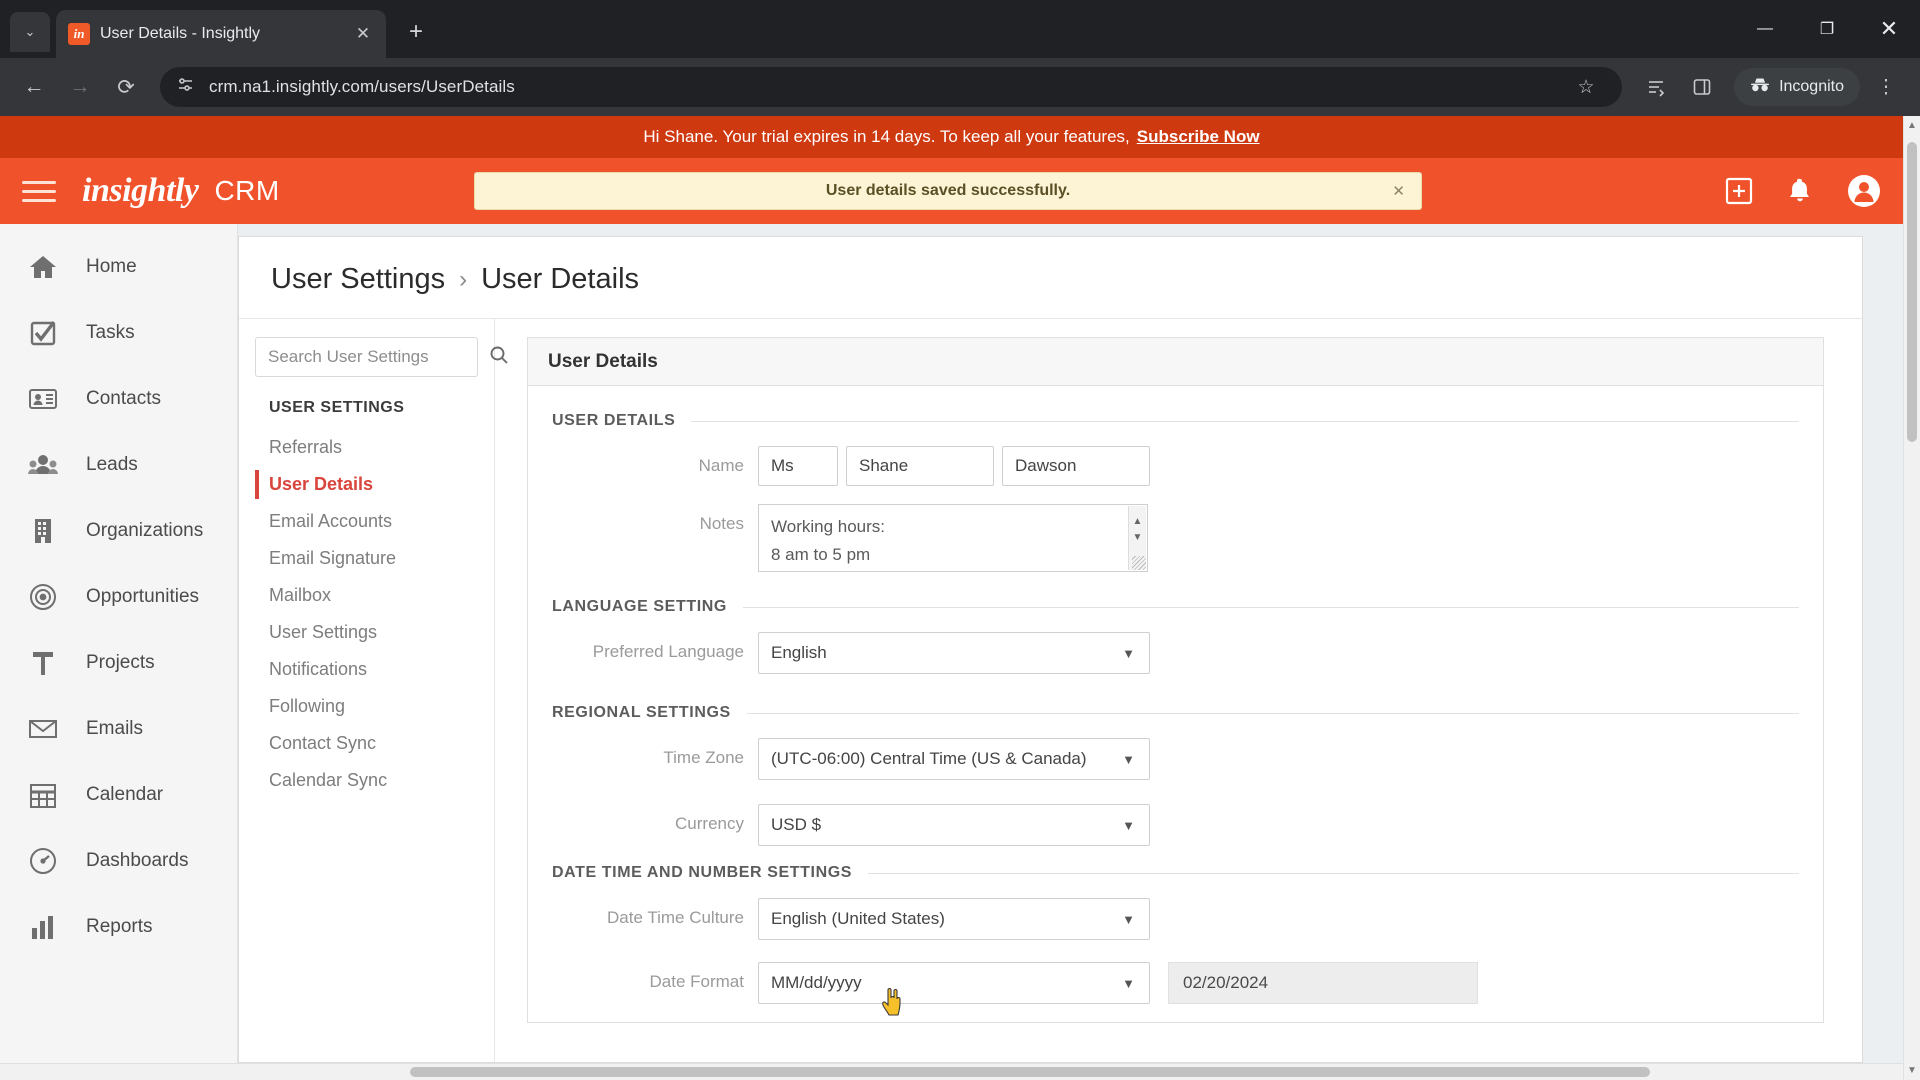  I want to click on search-user-settings, so click(381, 357).